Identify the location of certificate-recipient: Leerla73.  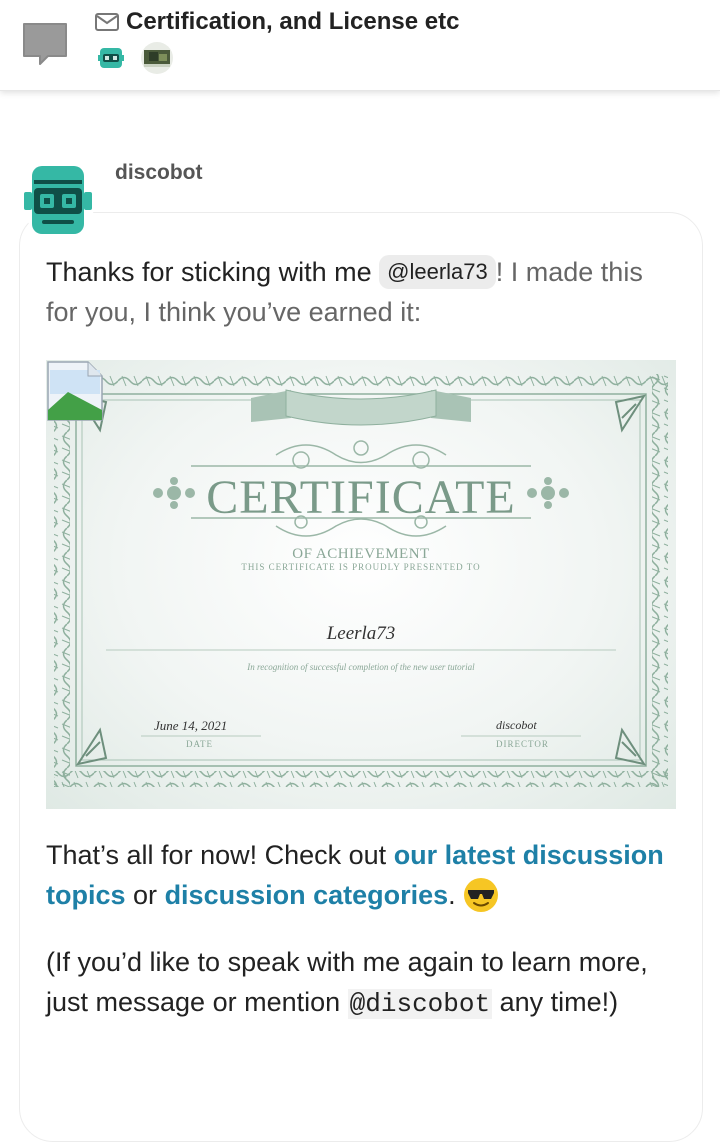
(361, 633).